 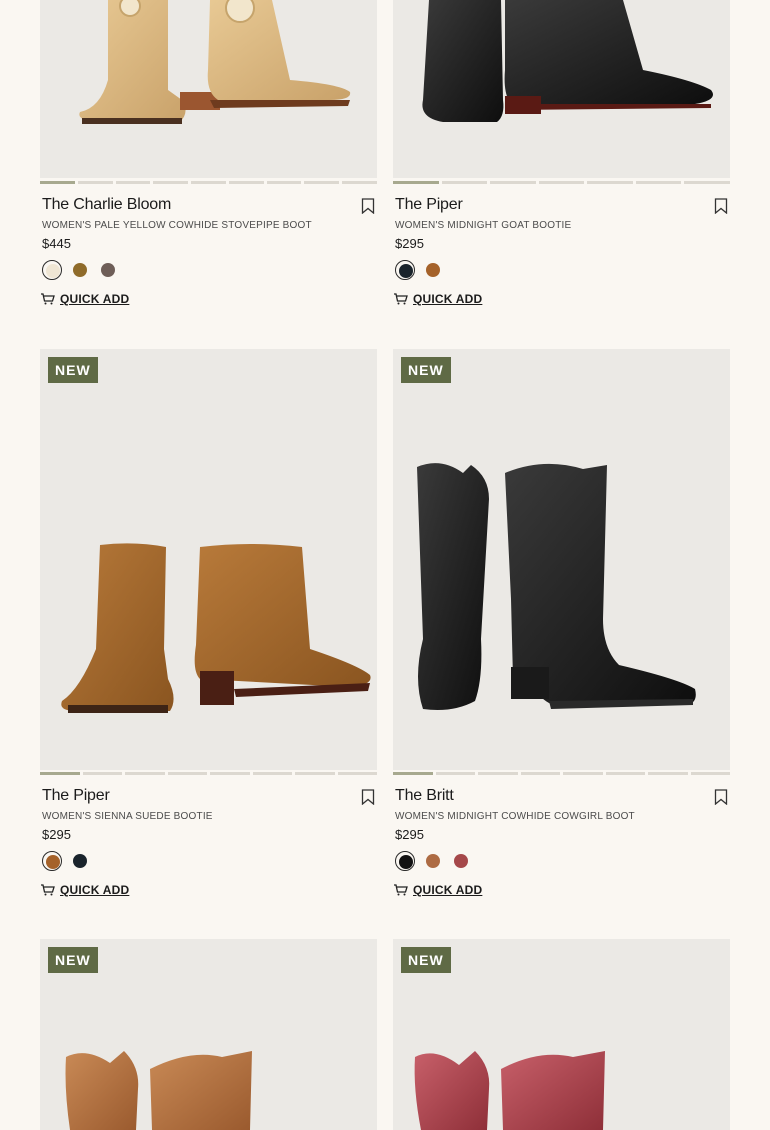 I want to click on product-price: $445, so click(x=56, y=243).